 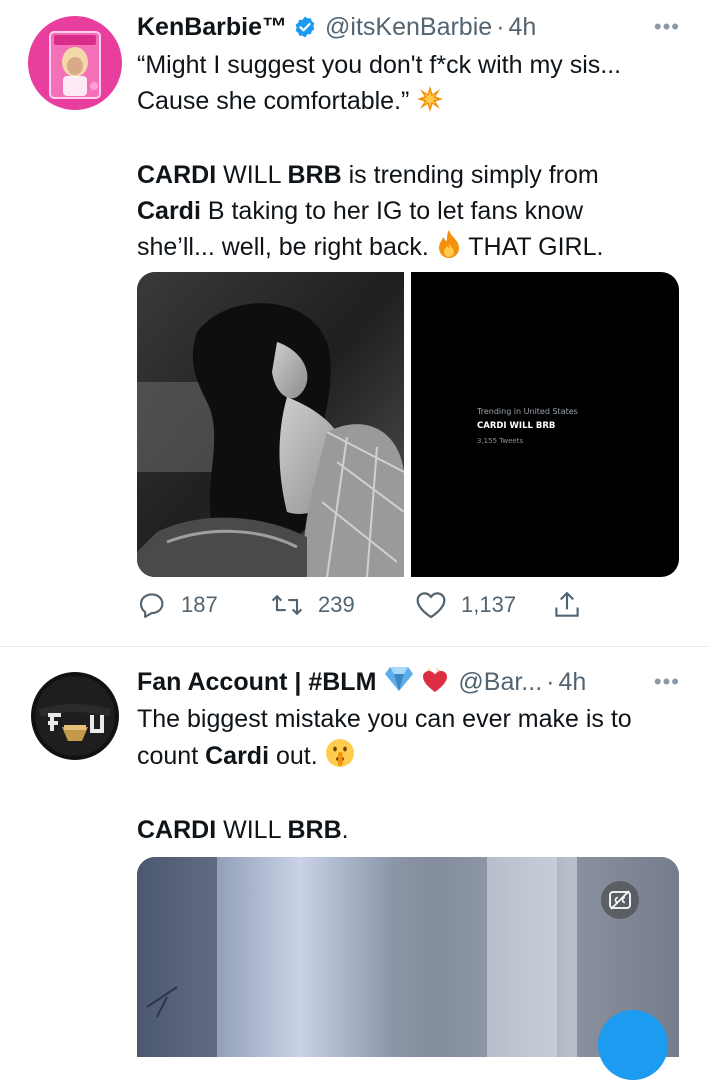 I want to click on tweet-header: Fan Account | #BLM @Bar... · 4h •••, so click(x=422, y=682).